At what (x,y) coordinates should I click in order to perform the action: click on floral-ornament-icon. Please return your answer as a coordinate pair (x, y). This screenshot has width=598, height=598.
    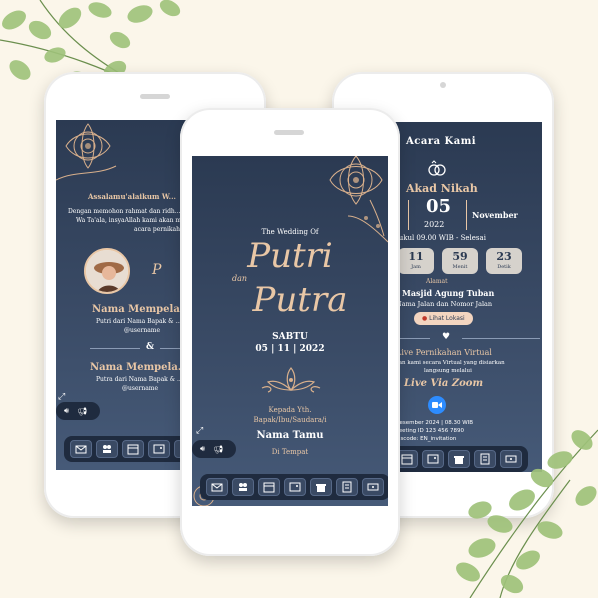
    Looking at the image, I should click on (86, 152).